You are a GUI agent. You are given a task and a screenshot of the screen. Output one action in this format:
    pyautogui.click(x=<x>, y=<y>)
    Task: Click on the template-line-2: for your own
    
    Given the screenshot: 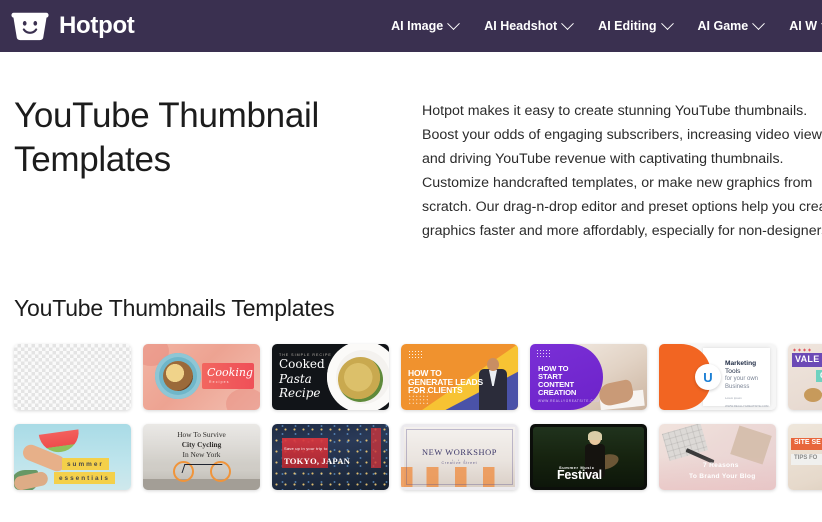 What is the action you would take?
    pyautogui.click(x=742, y=379)
    